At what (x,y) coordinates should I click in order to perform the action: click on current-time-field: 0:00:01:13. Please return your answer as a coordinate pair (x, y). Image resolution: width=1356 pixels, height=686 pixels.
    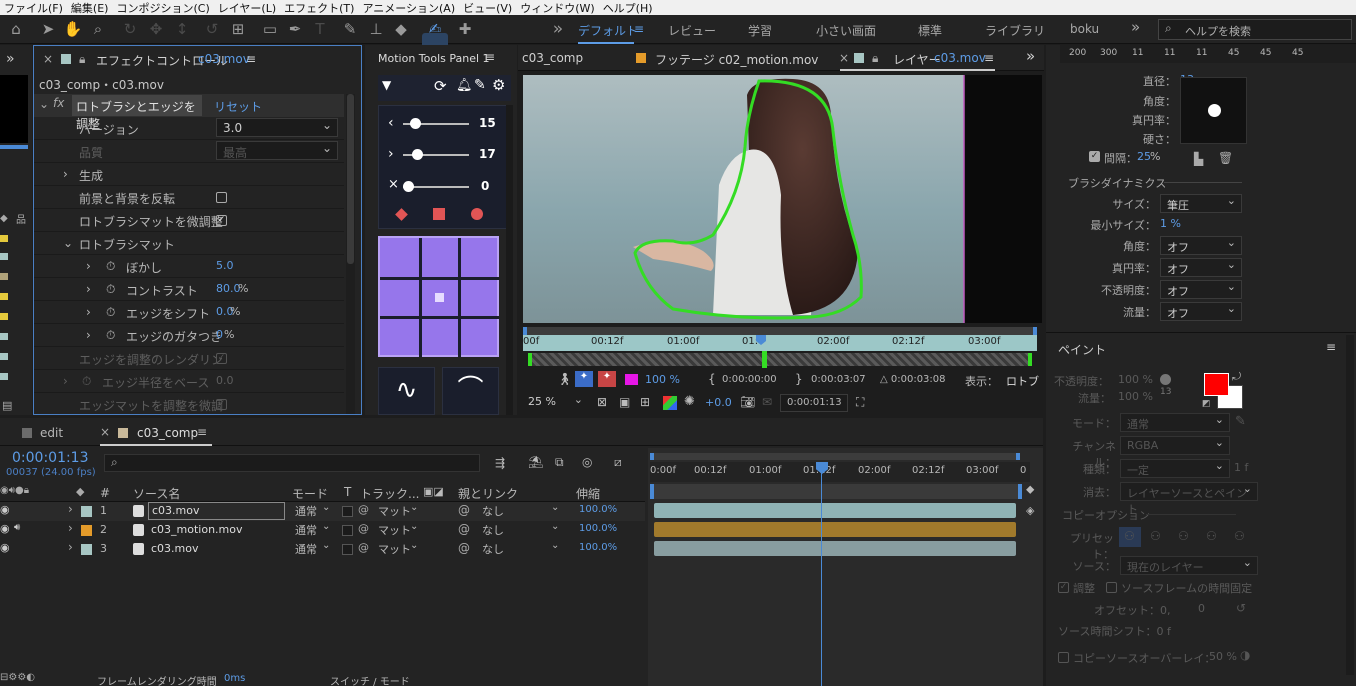
    Looking at the image, I should click on (814, 403).